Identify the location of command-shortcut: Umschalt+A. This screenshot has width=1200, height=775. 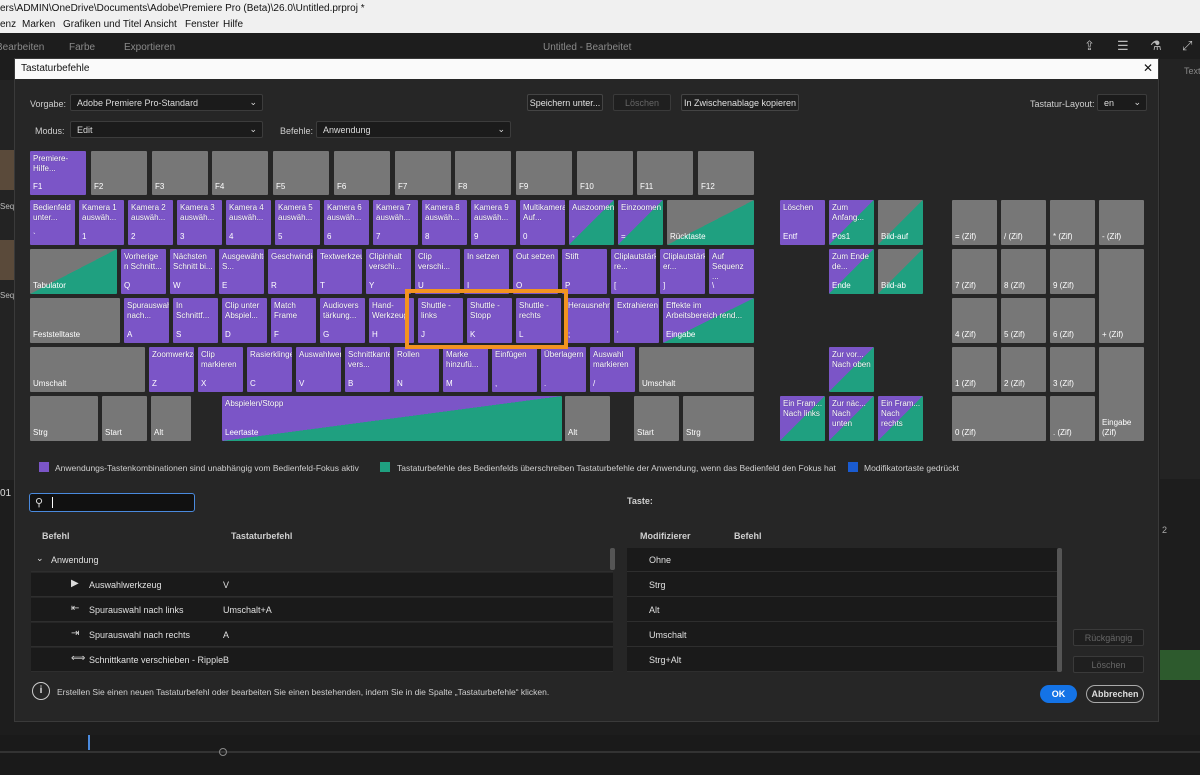
(247, 610).